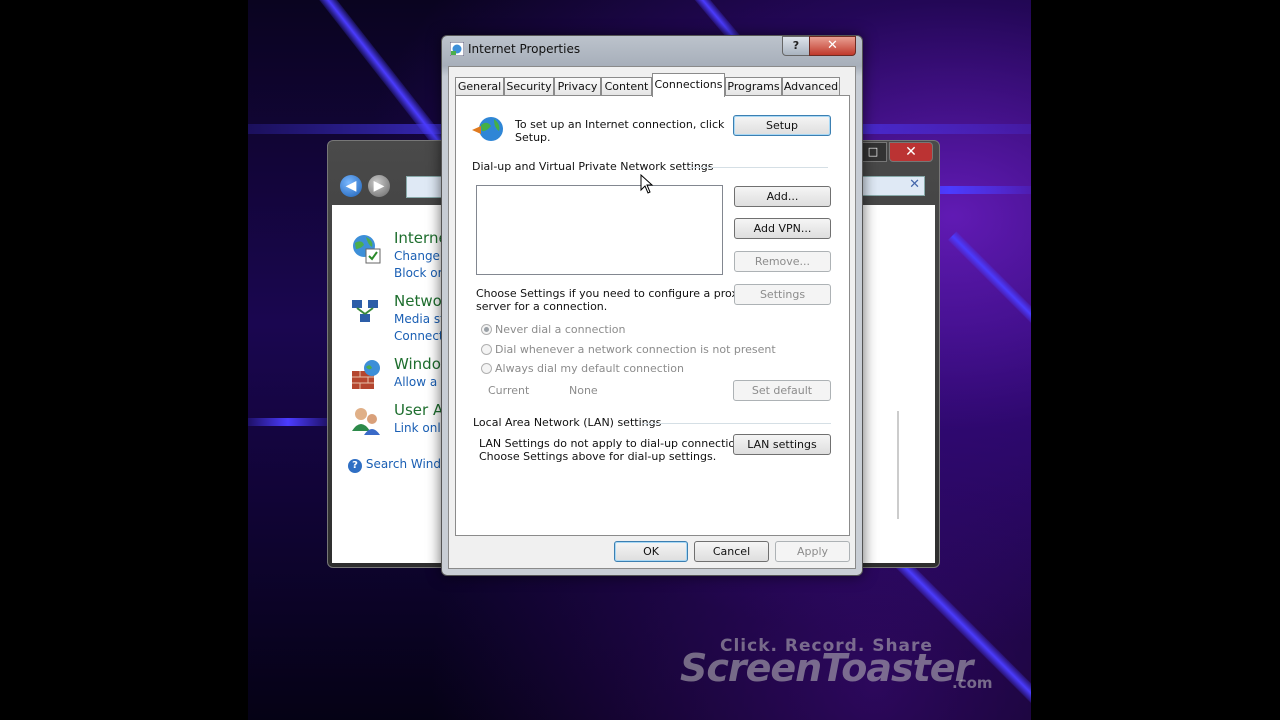 The width and height of the screenshot is (1280, 720). What do you see at coordinates (486, 329) in the screenshot?
I see `radio-never-dial` at bounding box center [486, 329].